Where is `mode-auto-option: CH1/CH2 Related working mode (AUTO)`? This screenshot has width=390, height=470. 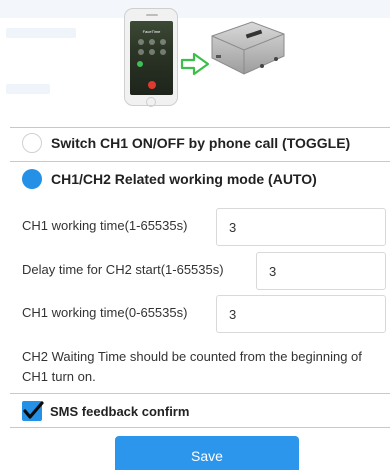
mode-auto-option: CH1/CH2 Related working mode (AUTO) is located at coordinates (169, 179).